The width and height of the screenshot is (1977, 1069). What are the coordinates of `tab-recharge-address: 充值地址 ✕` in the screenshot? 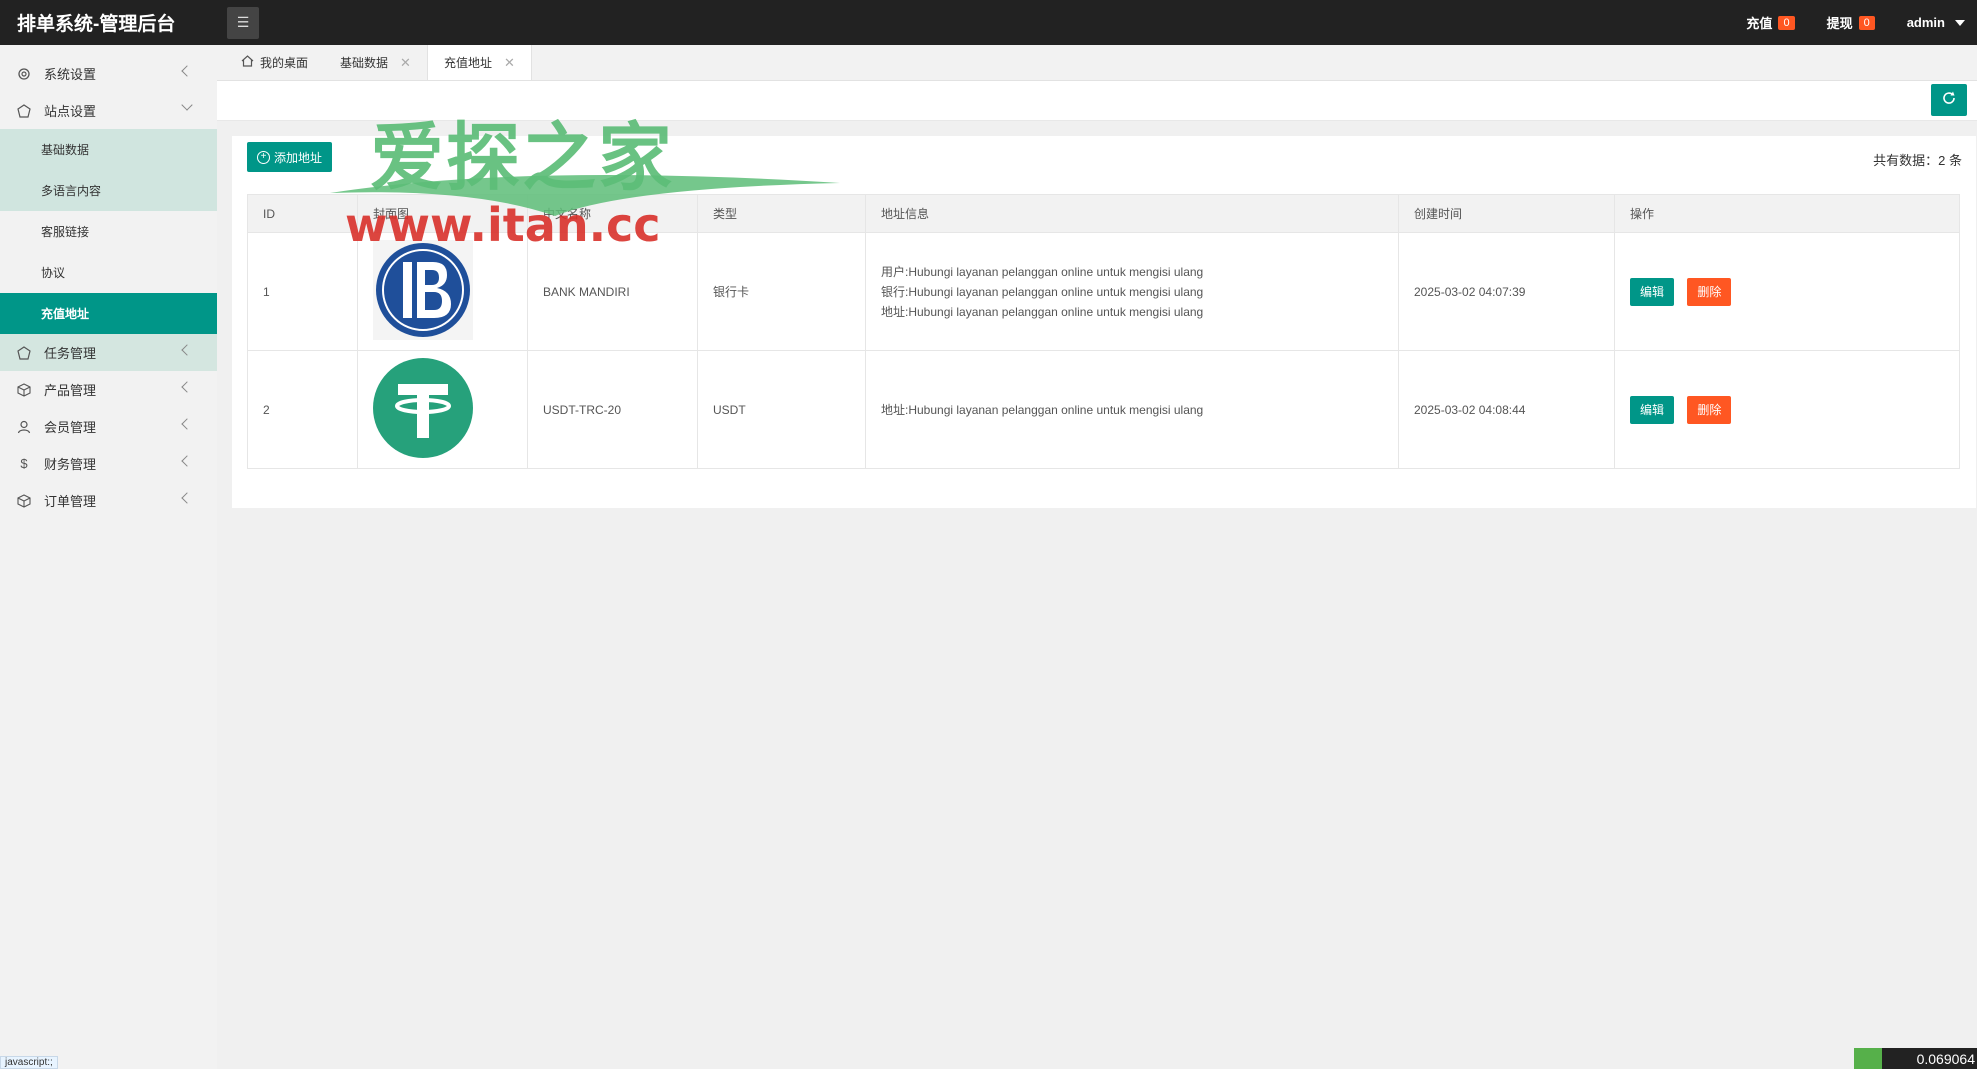 It's located at (479, 62).